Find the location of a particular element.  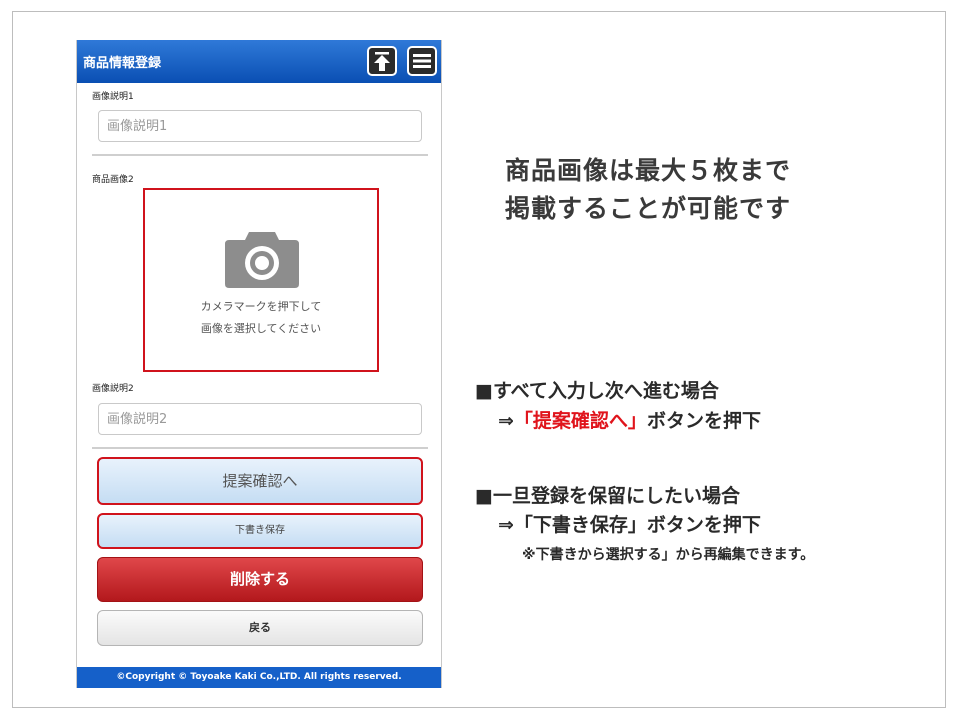

note2-title: ■一旦登録を保留にしたい場合 is located at coordinates (607, 496).